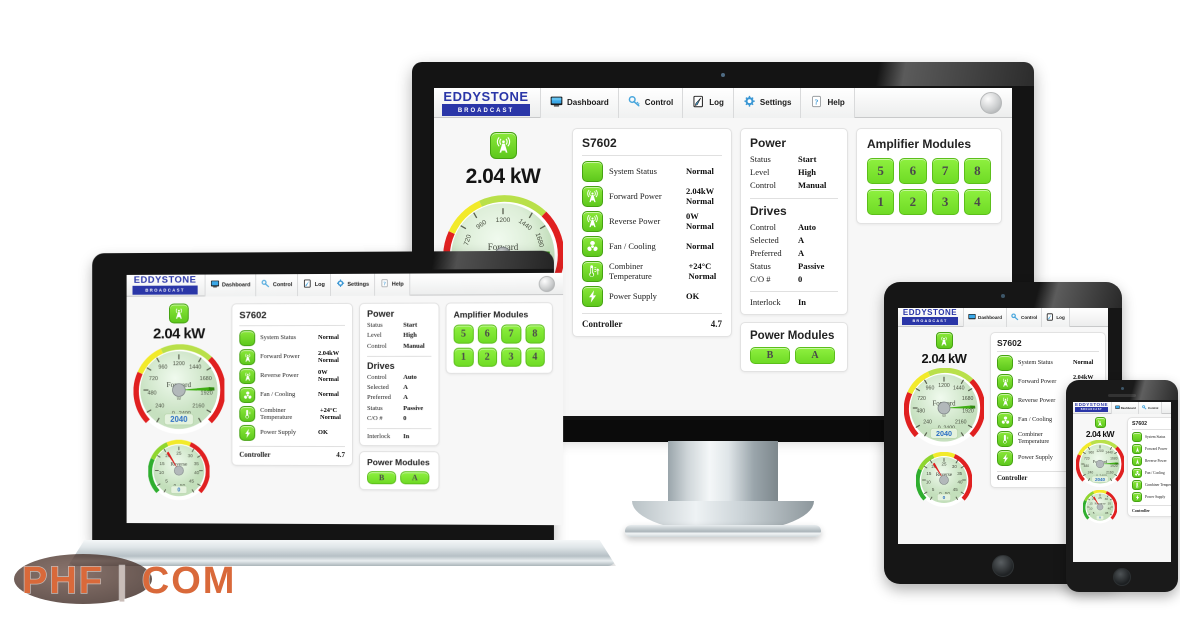 The height and width of the screenshot is (640, 1180). What do you see at coordinates (794, 292) in the screenshot?
I see `divider` at bounding box center [794, 292].